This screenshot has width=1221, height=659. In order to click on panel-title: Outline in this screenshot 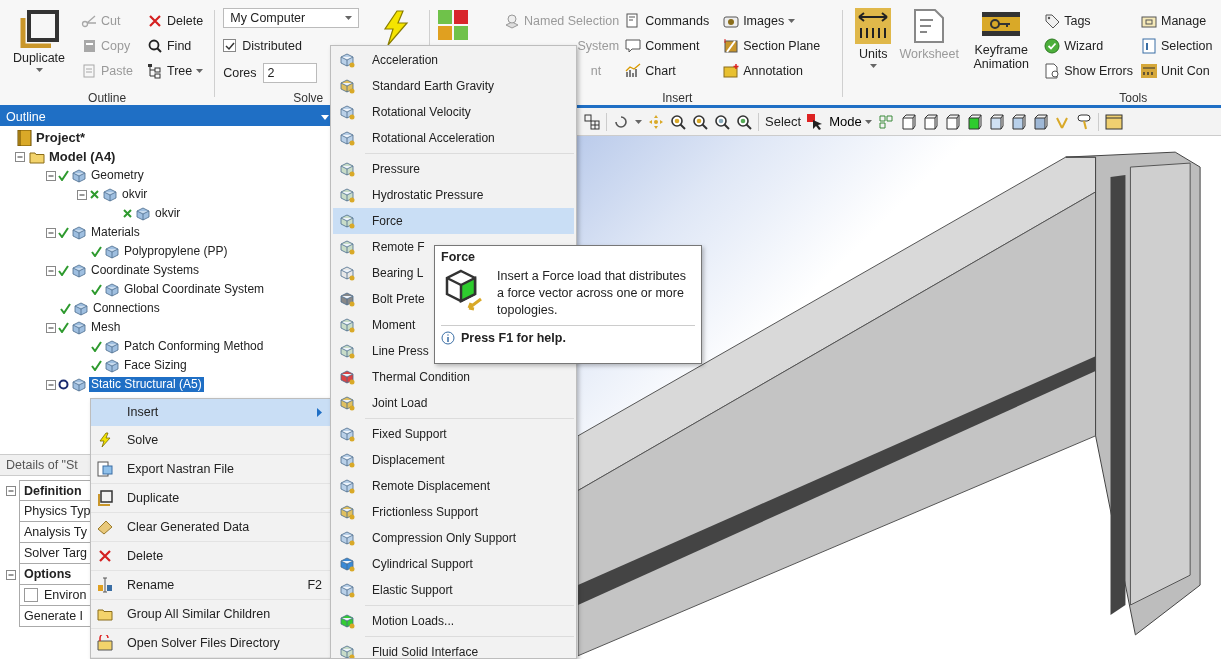, I will do `click(26, 117)`.